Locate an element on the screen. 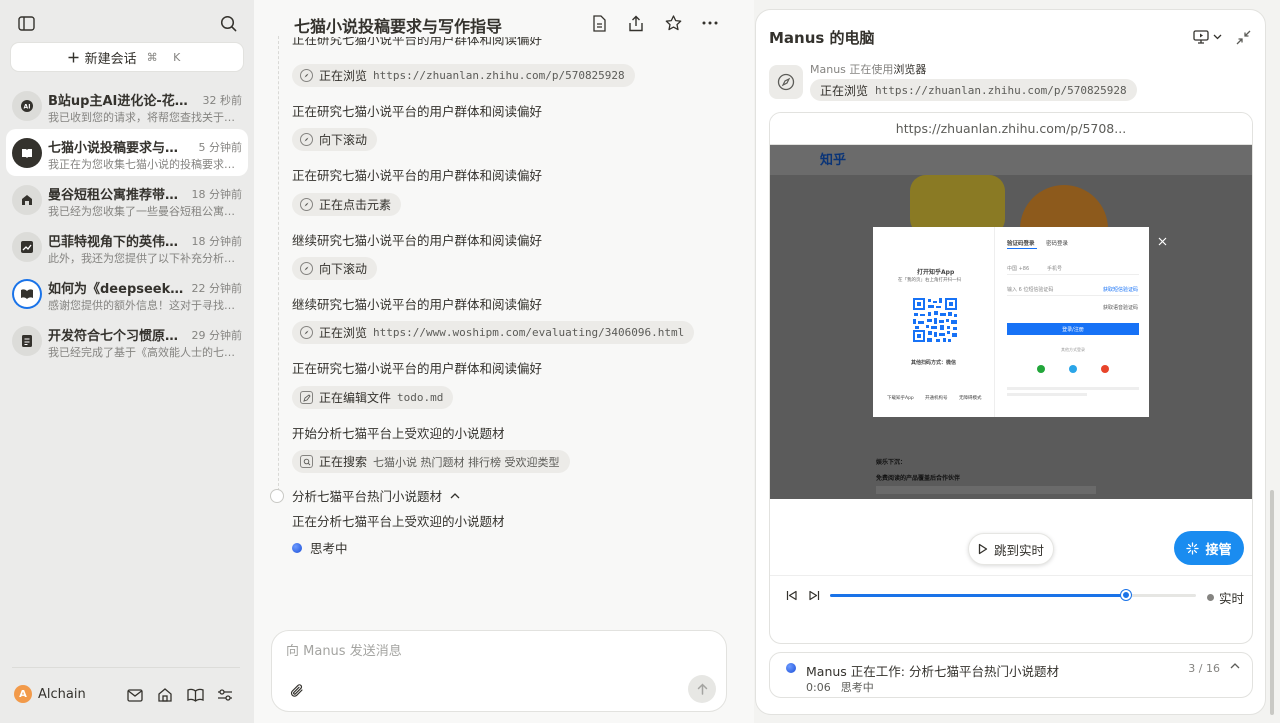 This screenshot has height=723, width=1280. task-meta: 0:06 思考中 is located at coordinates (845, 687).